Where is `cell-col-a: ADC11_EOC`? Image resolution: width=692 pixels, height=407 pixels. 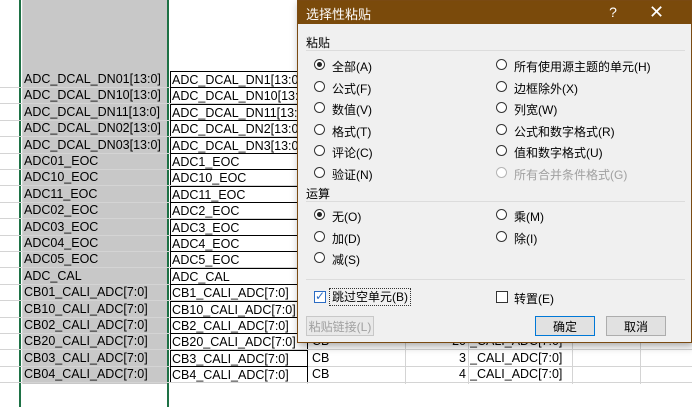 cell-col-a: ADC11_EOC is located at coordinates (95, 194).